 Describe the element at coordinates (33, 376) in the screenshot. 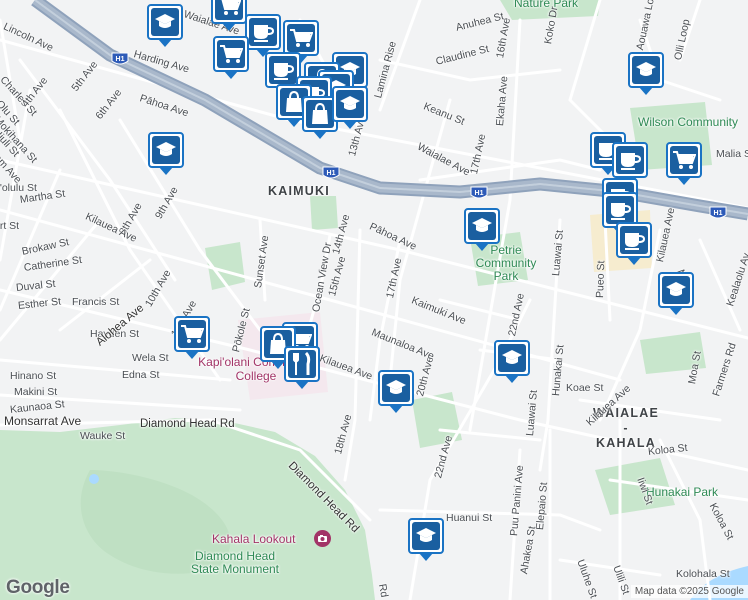

I see `street-label: Hinano St` at that location.